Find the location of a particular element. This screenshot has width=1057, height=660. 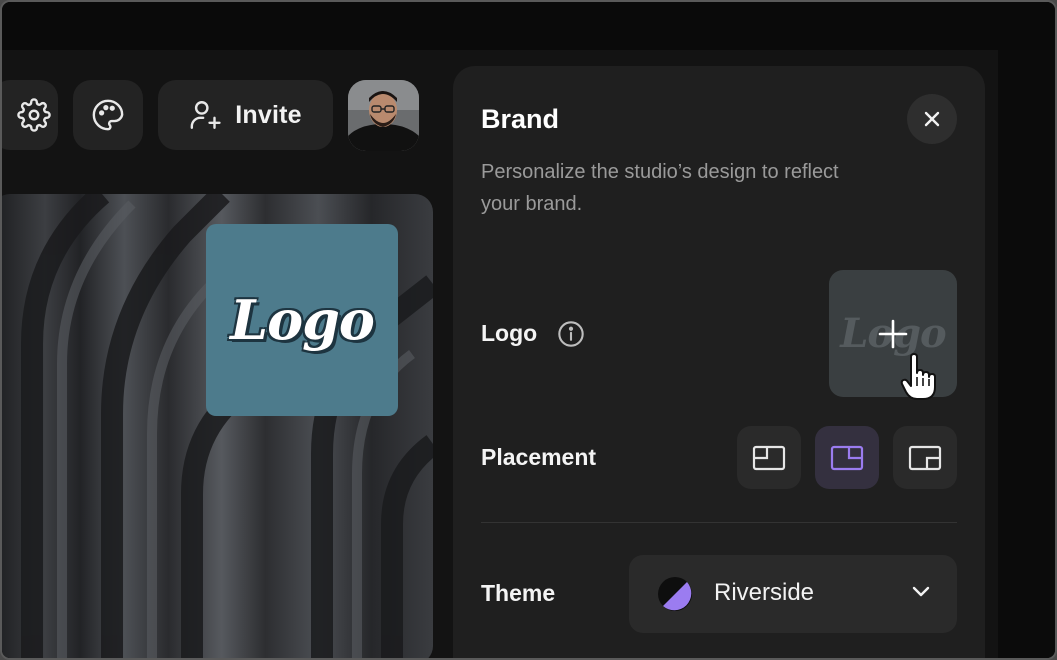

right-gutter is located at coordinates (1026, 354).